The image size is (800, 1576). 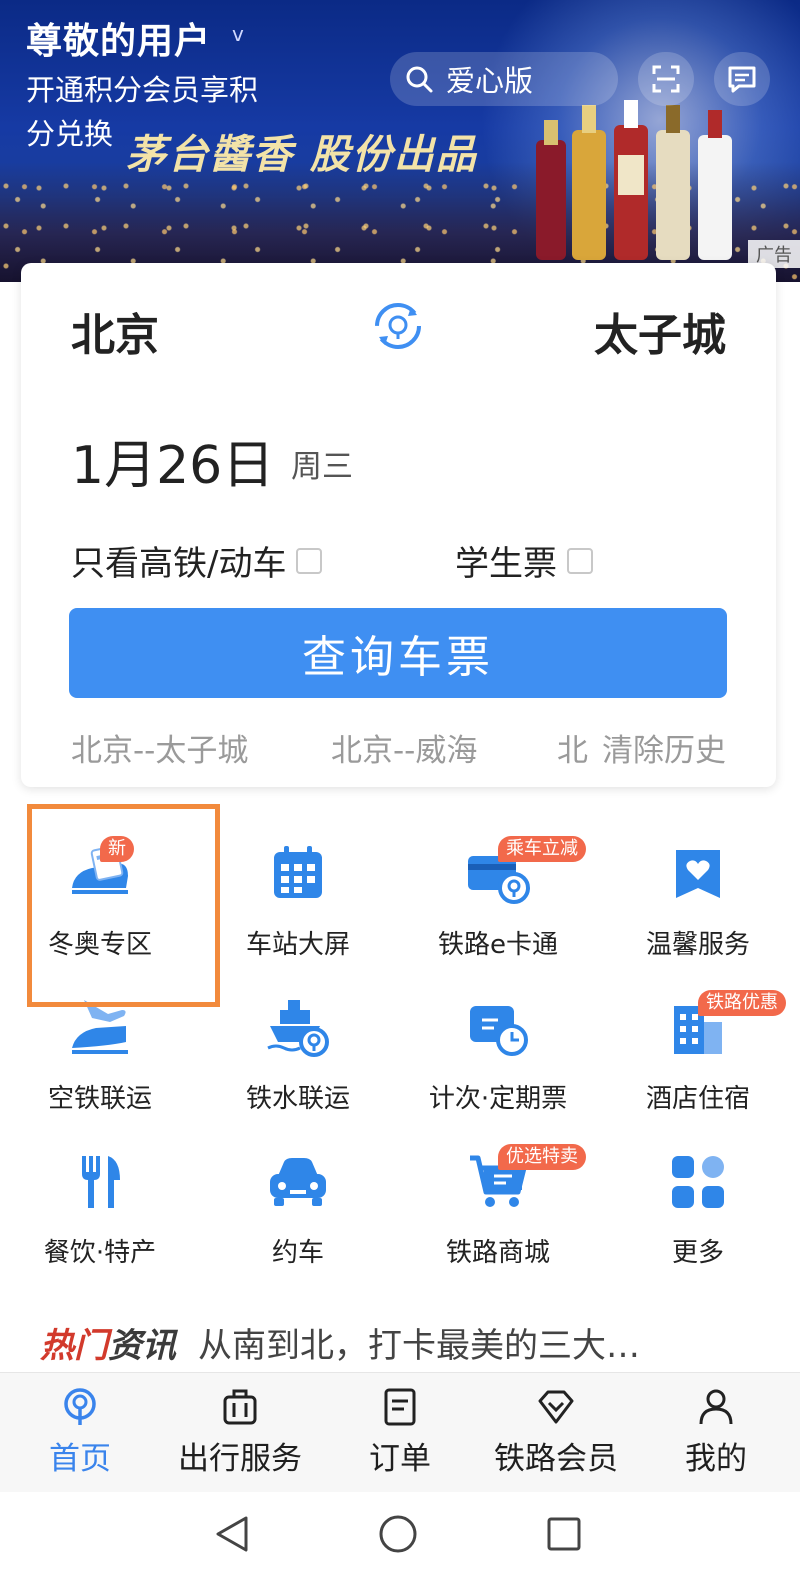 What do you see at coordinates (398, 326) in the screenshot?
I see `swap-stations-icon` at bounding box center [398, 326].